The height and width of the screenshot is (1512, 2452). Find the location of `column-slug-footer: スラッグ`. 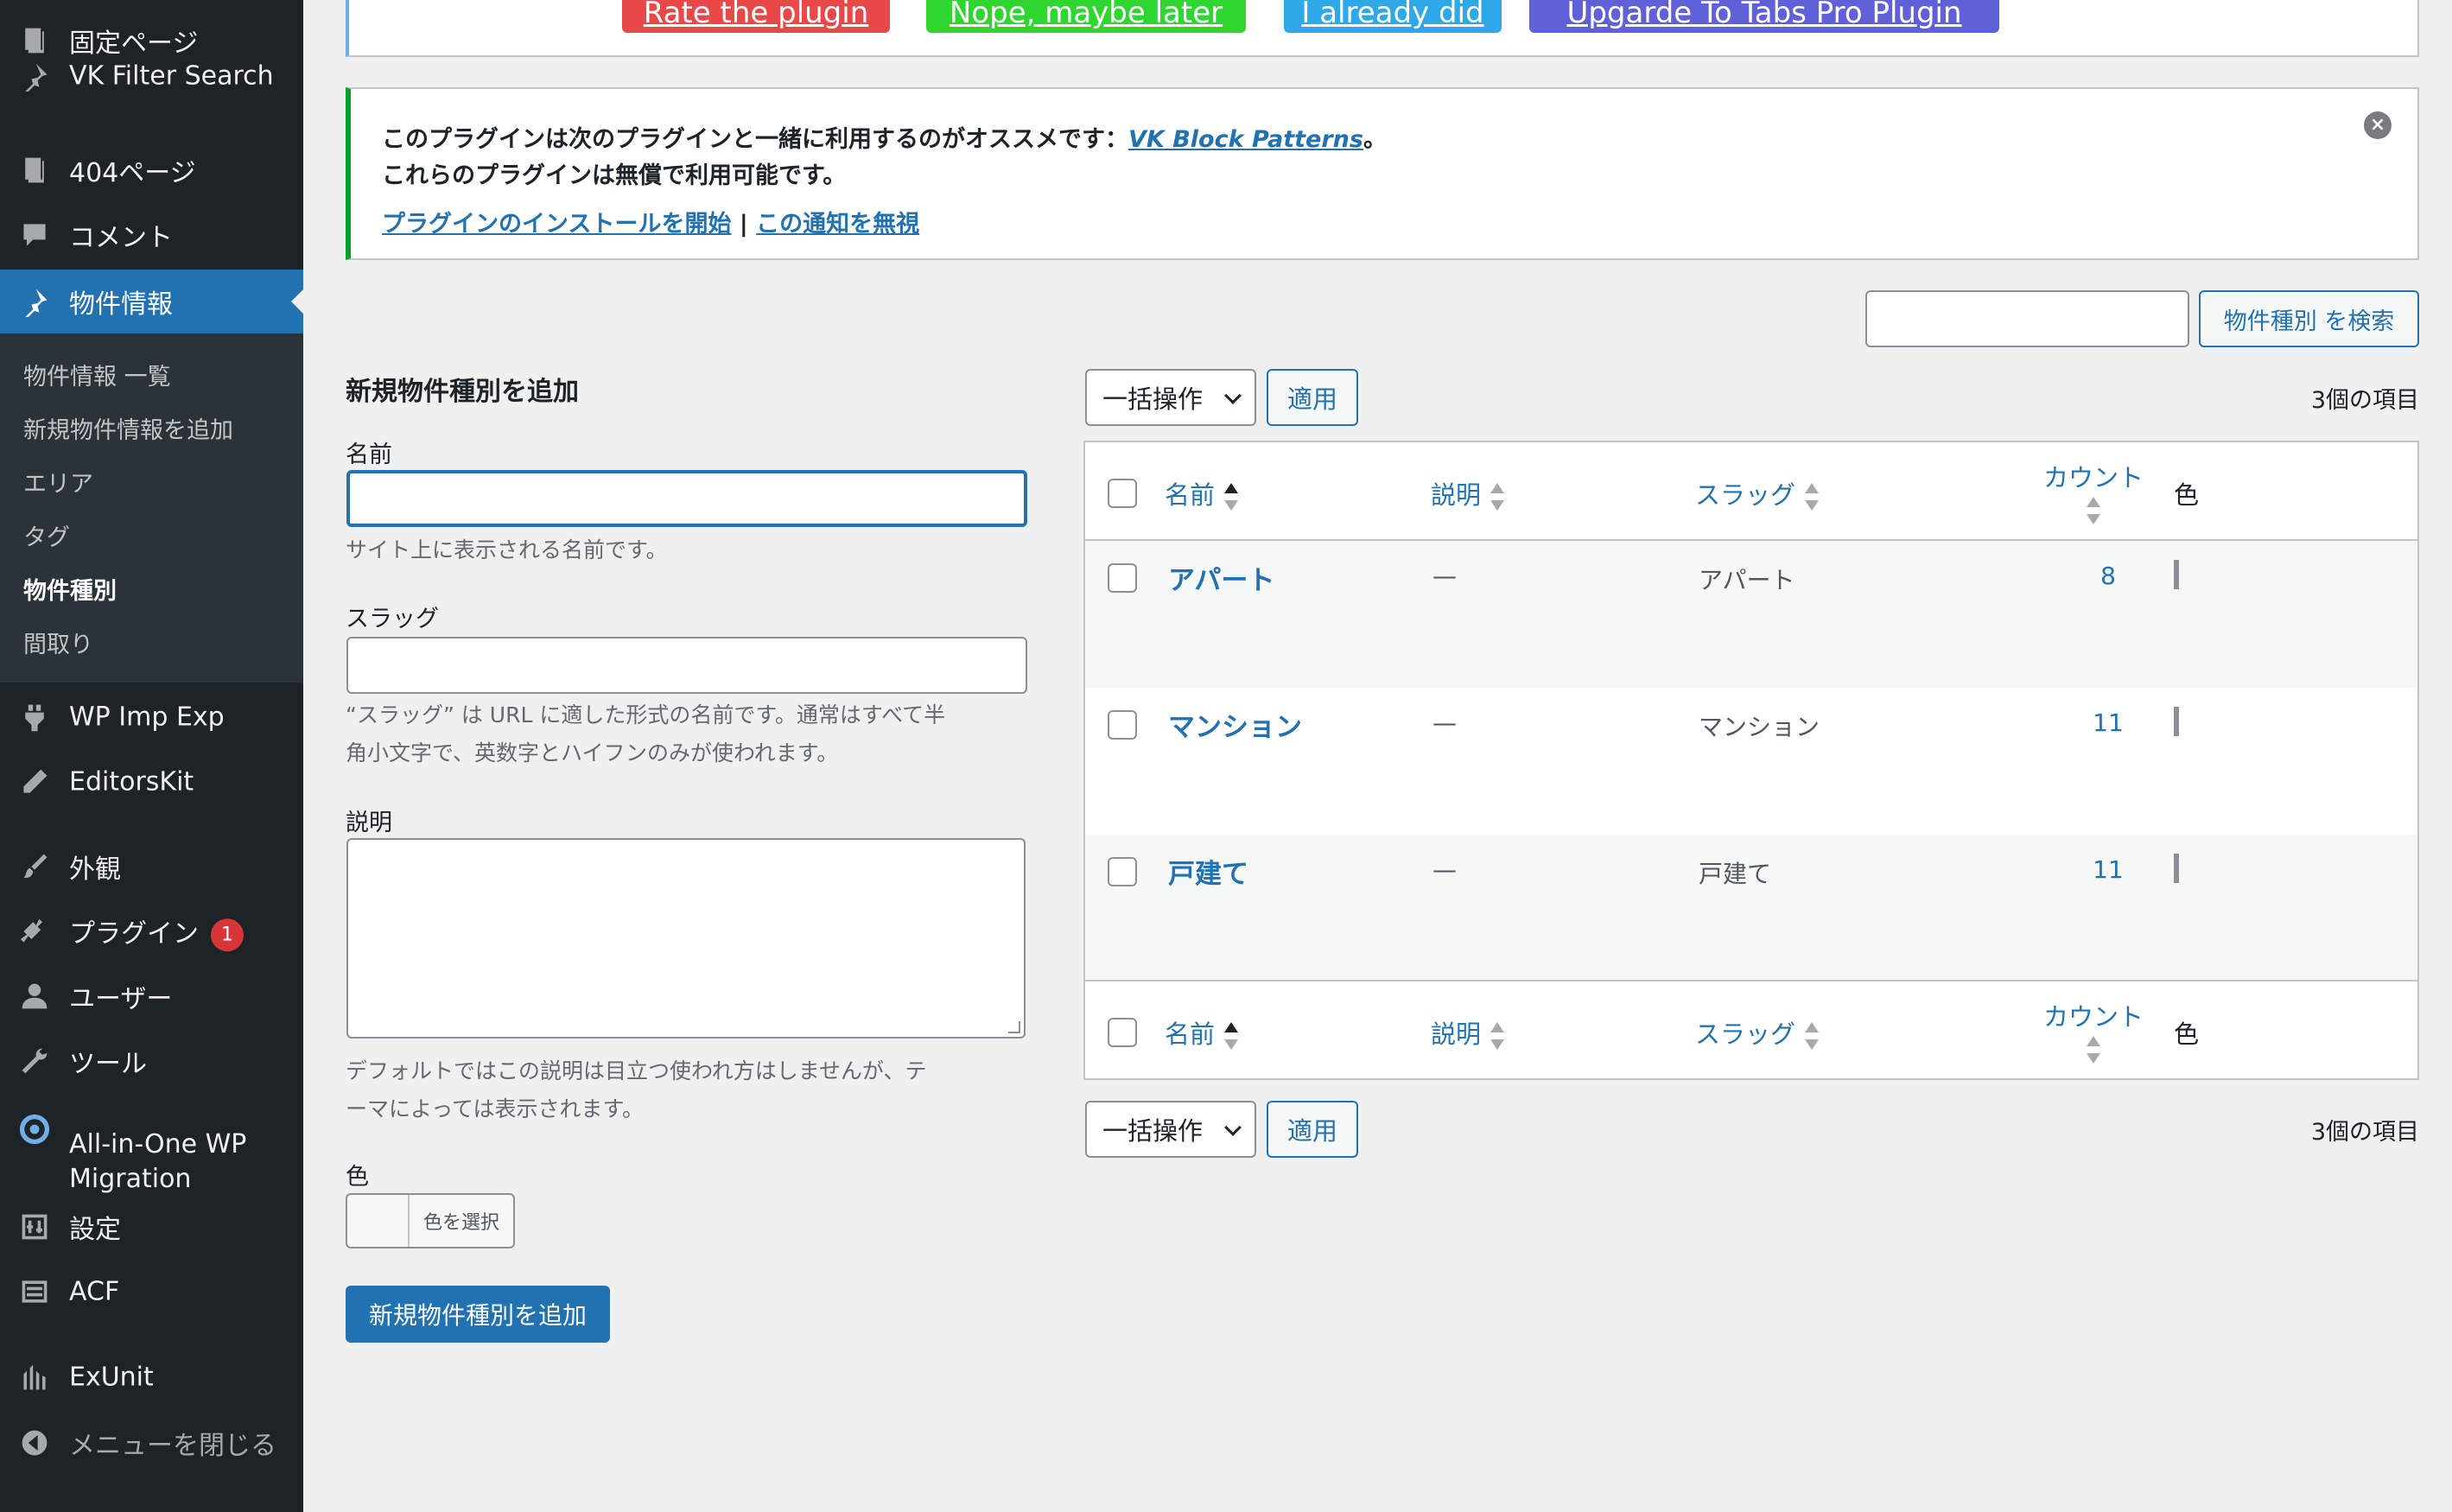

column-slug-footer: スラッグ is located at coordinates (1757, 1032).